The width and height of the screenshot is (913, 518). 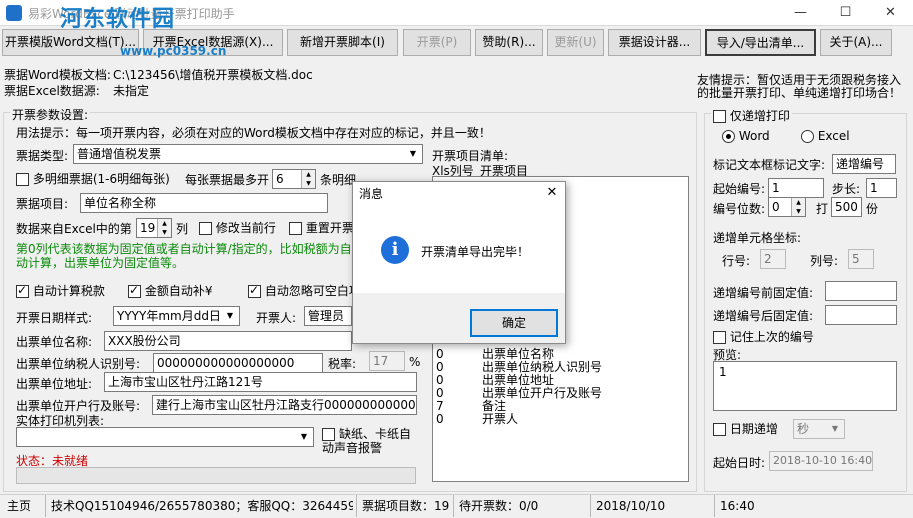 What do you see at coordinates (294, 179) in the screenshot?
I see `max-per-stepper: 6 ▲ ▼` at bounding box center [294, 179].